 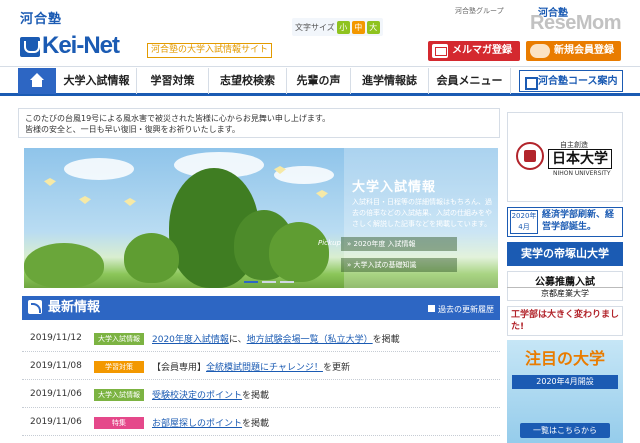 I want to click on member-label: 新規会員登録, so click(x=584, y=50).